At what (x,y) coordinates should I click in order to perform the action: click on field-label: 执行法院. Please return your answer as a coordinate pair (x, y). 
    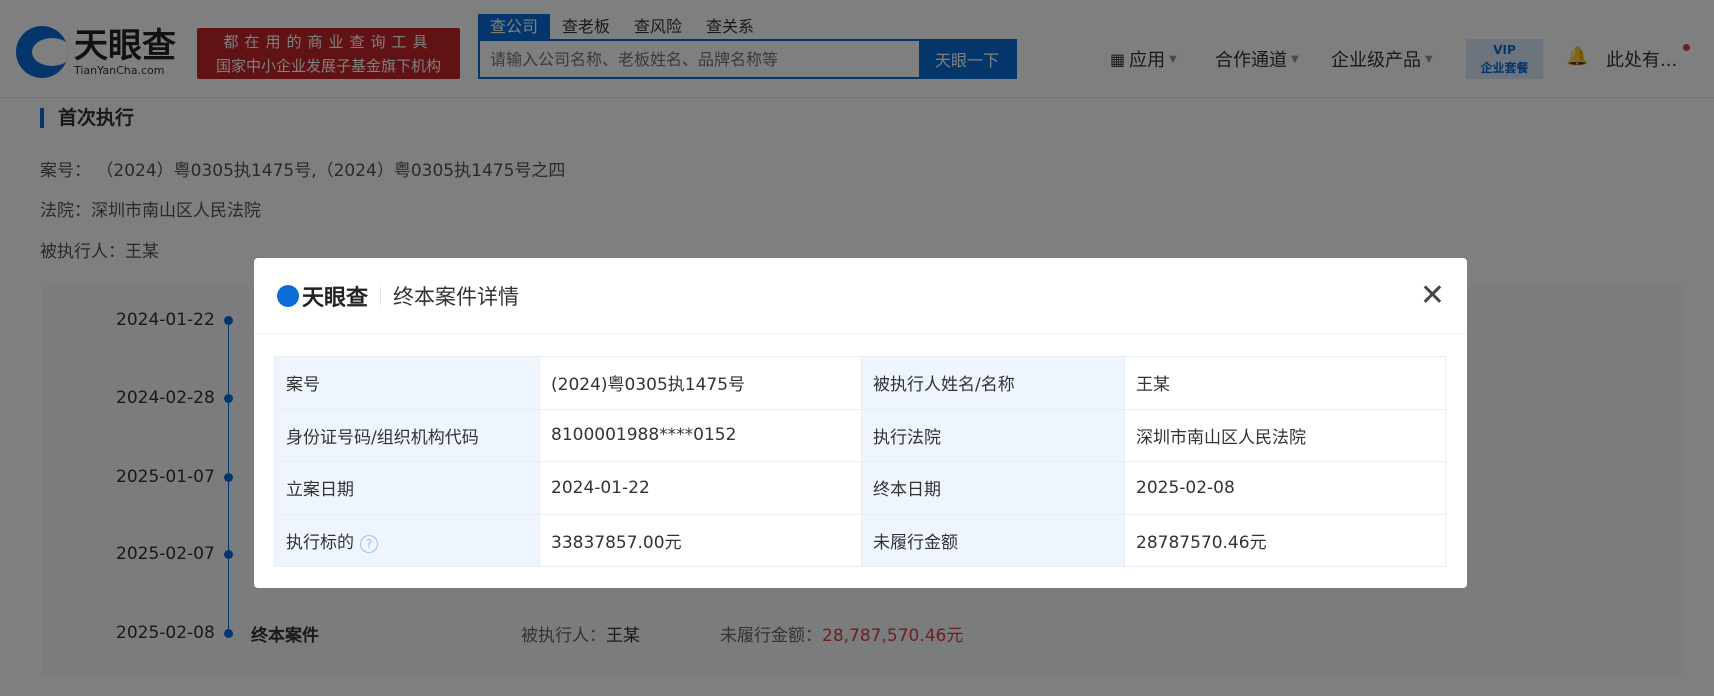
    Looking at the image, I should click on (993, 435).